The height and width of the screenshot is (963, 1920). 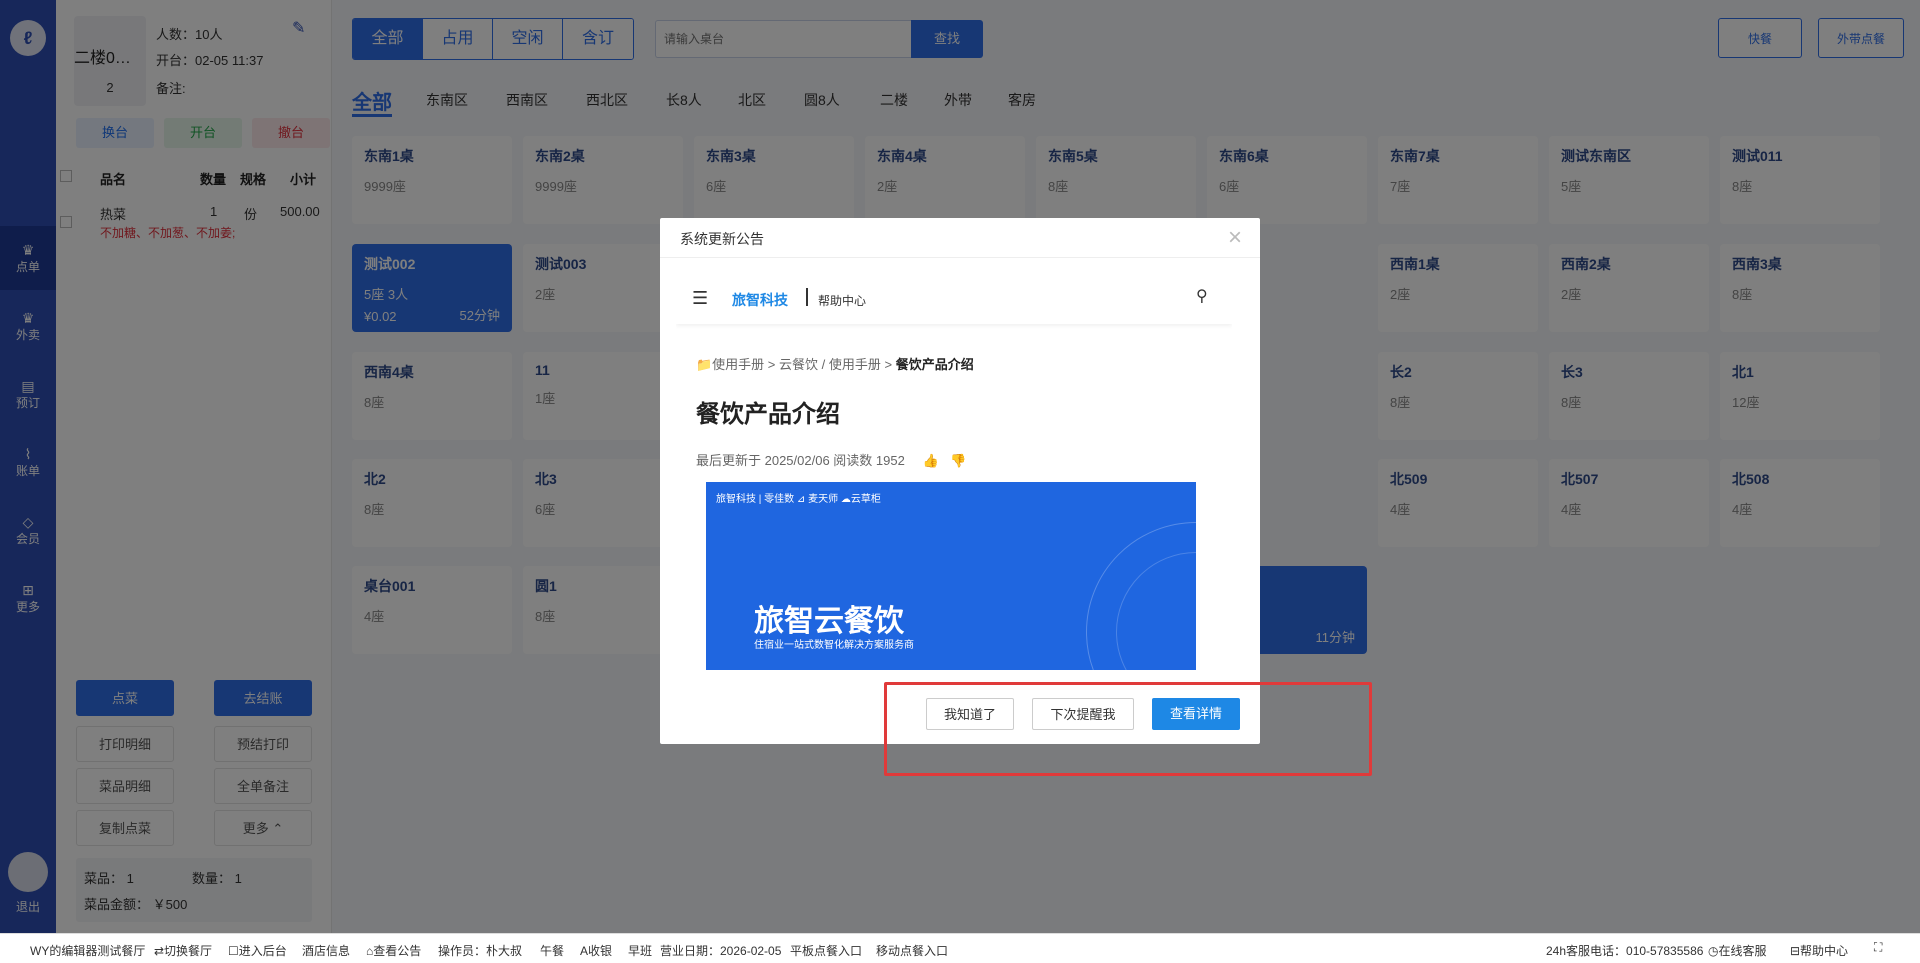 What do you see at coordinates (958, 460) in the screenshot?
I see `thumbs-down-icon: 👎` at bounding box center [958, 460].